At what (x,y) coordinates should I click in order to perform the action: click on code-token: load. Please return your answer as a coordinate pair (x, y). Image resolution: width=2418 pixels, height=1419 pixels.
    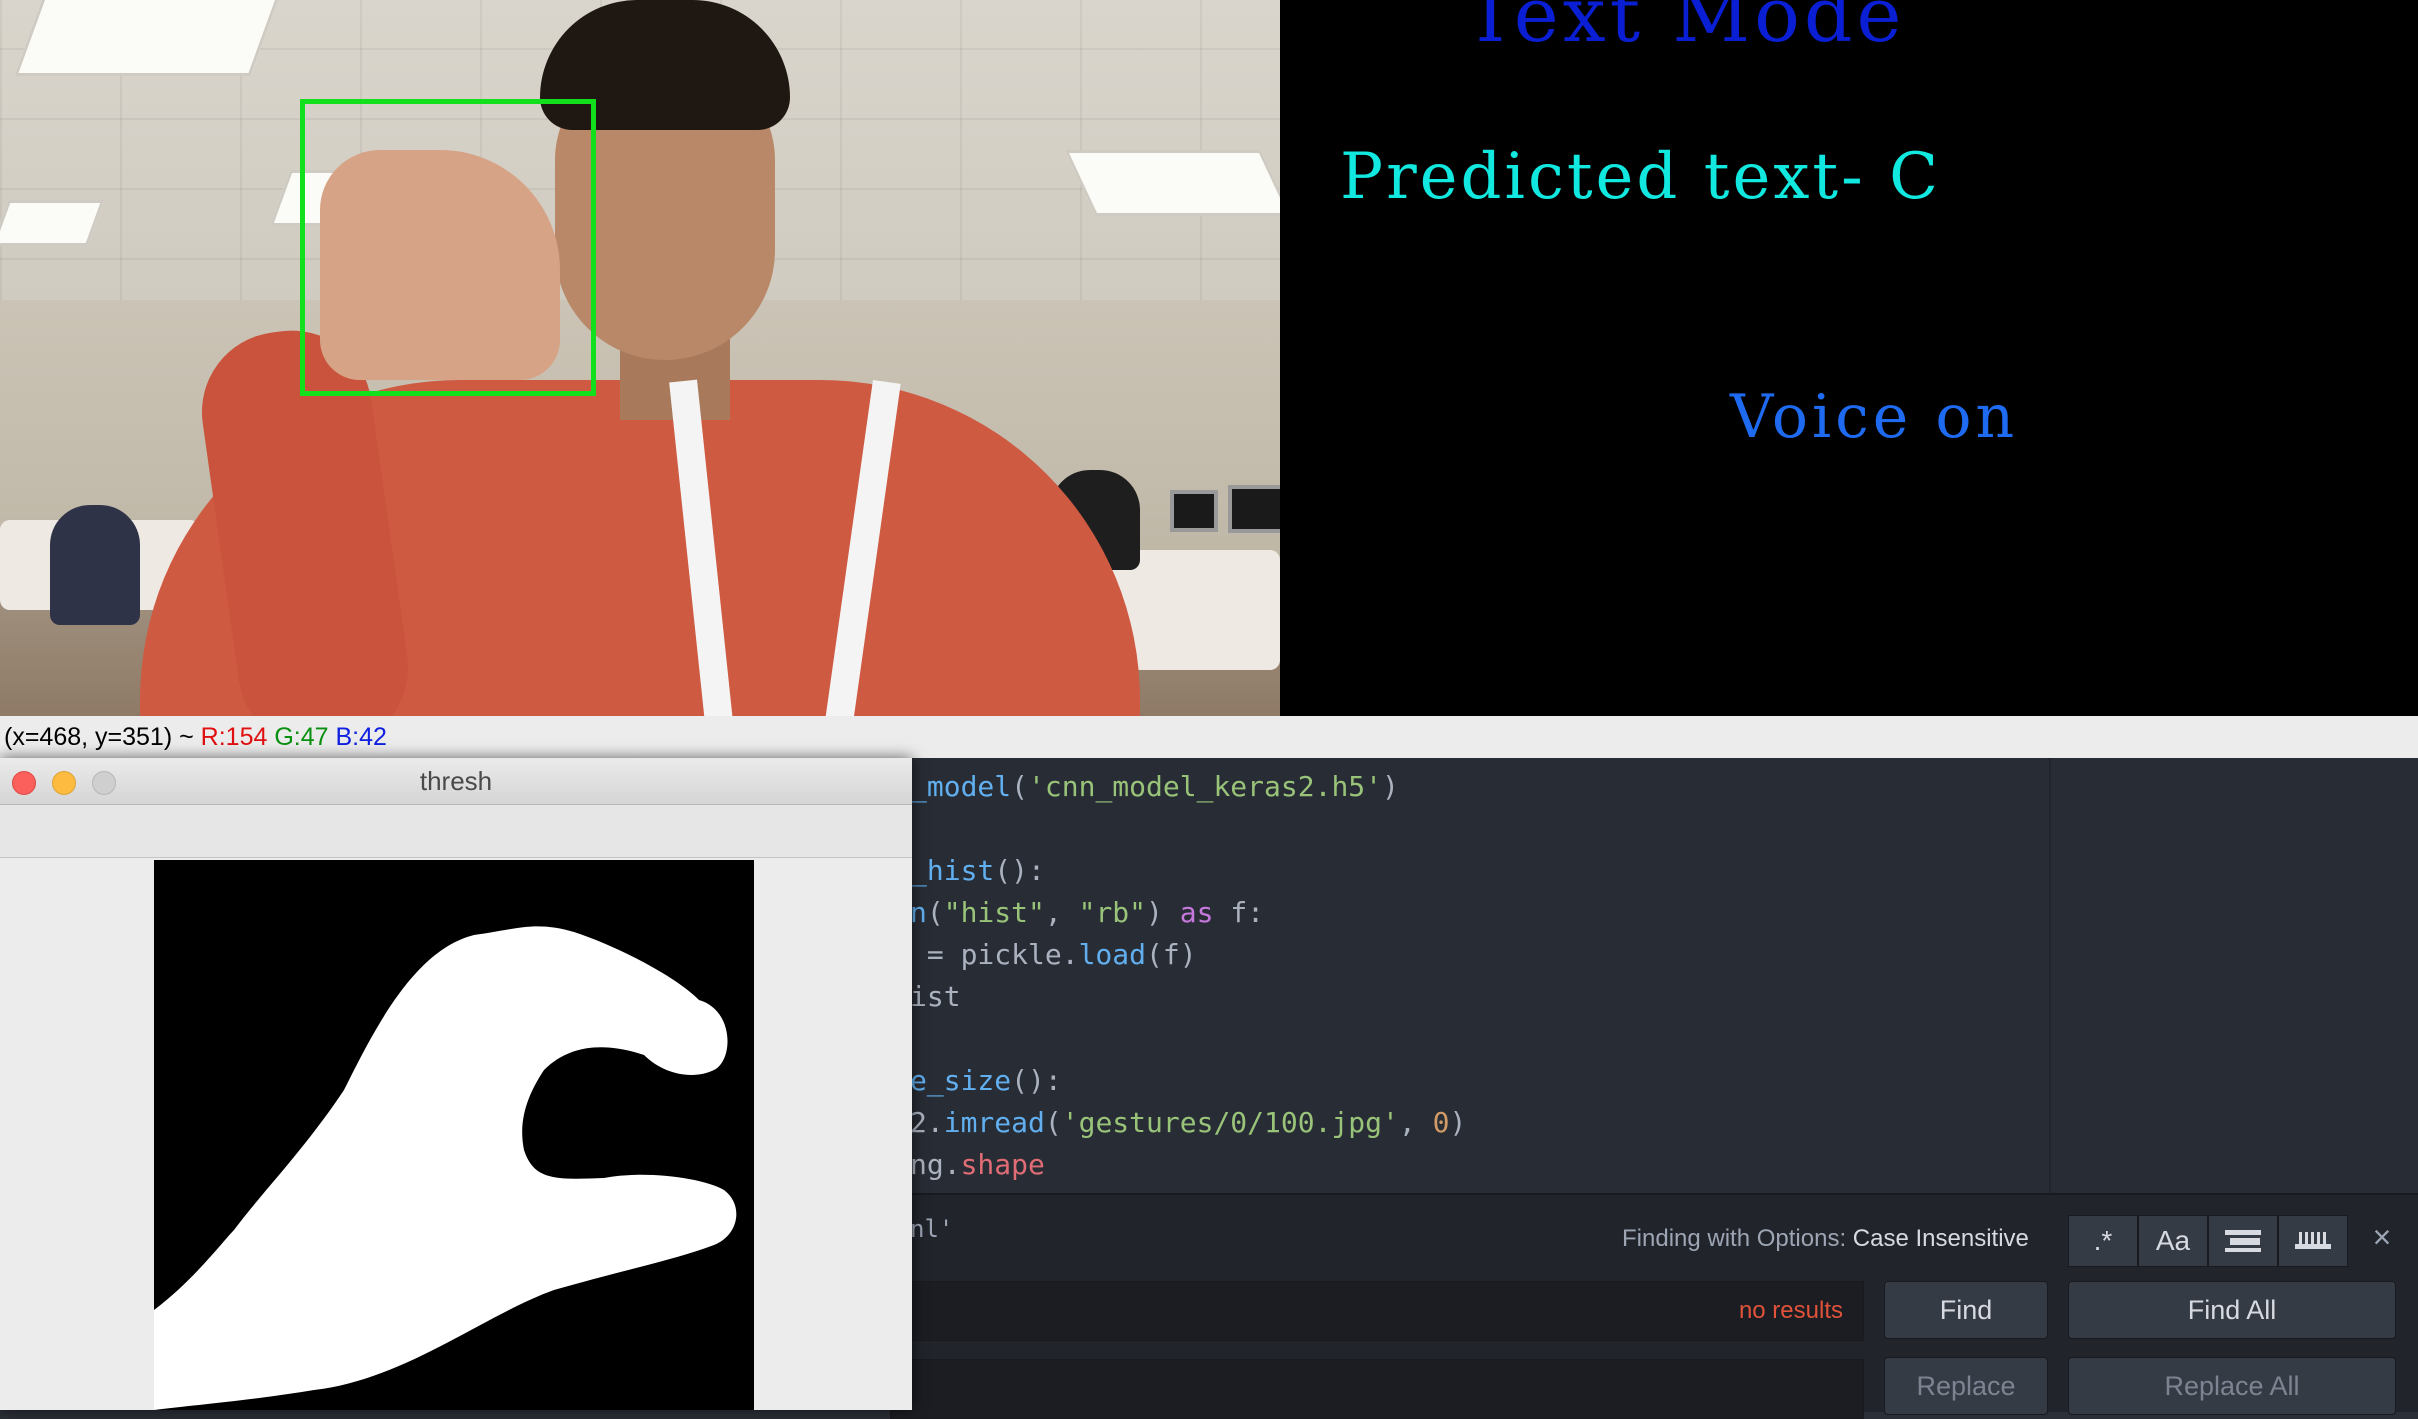
    Looking at the image, I should click on (1112, 954).